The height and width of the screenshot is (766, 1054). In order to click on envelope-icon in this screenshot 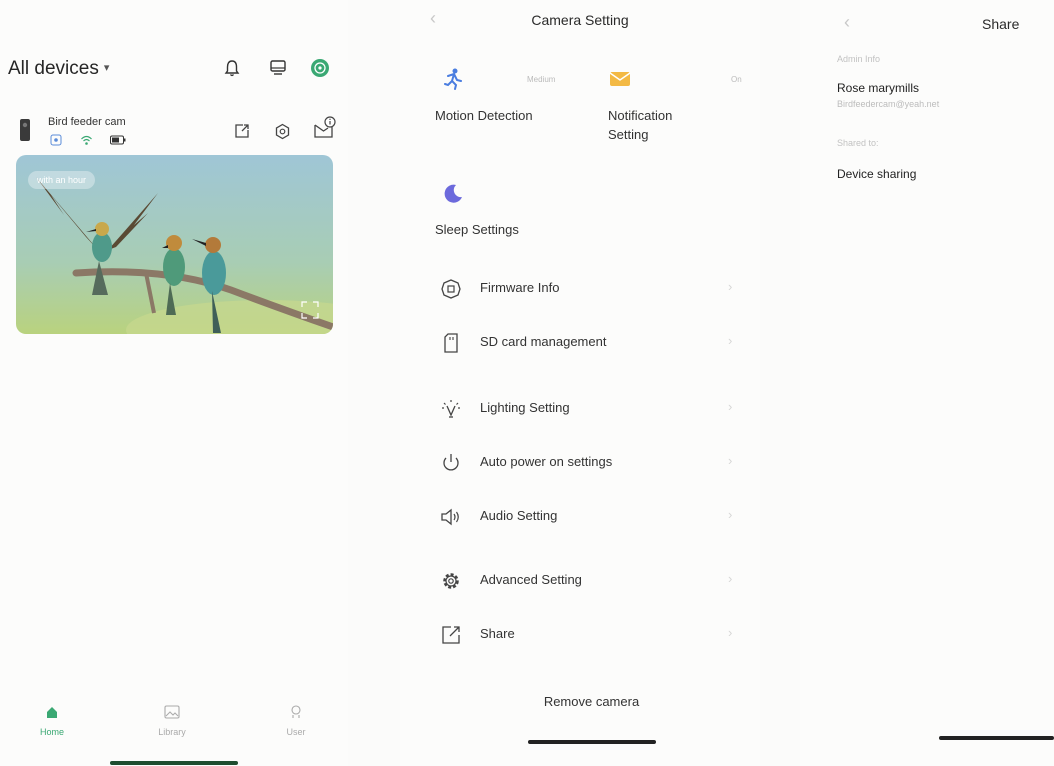, I will do `click(620, 79)`.